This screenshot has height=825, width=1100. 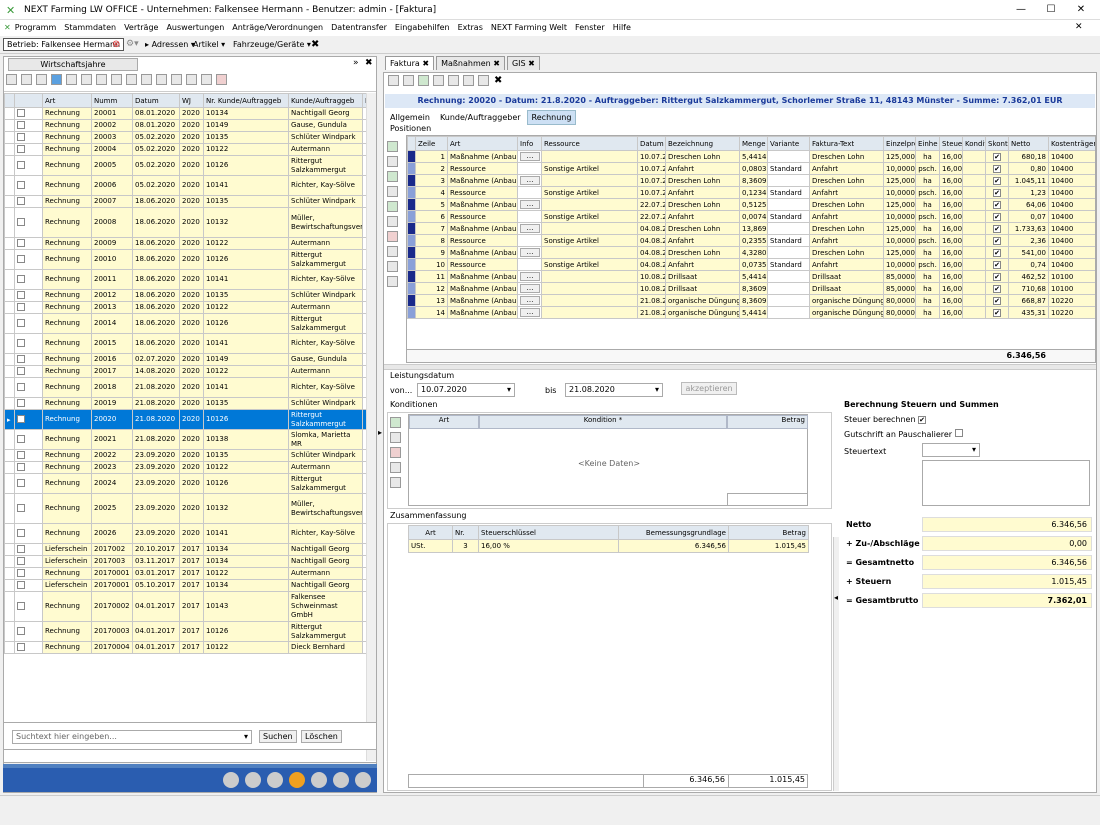 I want to click on close-x-icon: ✖, so click(x=315, y=44).